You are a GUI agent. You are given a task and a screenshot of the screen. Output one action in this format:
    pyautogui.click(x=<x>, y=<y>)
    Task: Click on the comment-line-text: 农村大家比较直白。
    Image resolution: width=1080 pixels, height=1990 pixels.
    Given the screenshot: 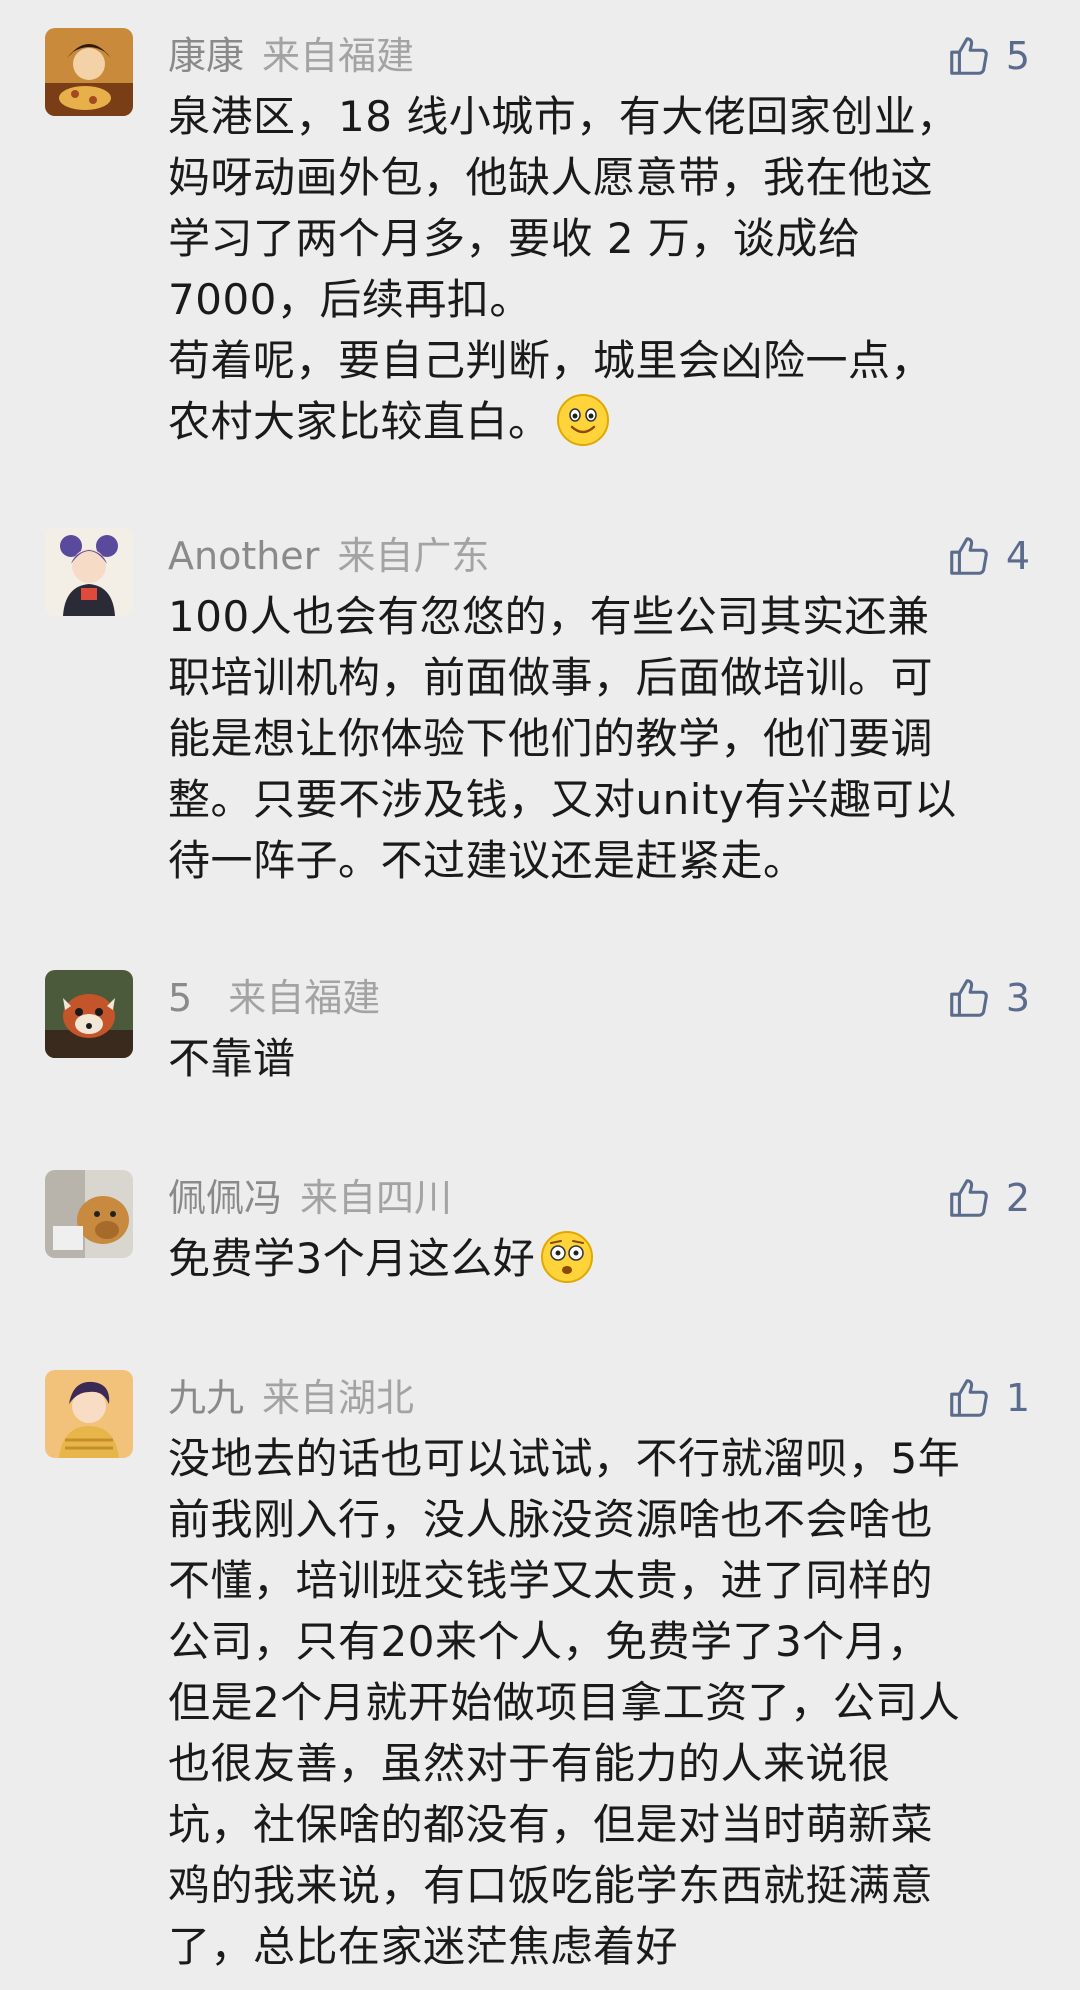 What is the action you would take?
    pyautogui.click(x=359, y=421)
    